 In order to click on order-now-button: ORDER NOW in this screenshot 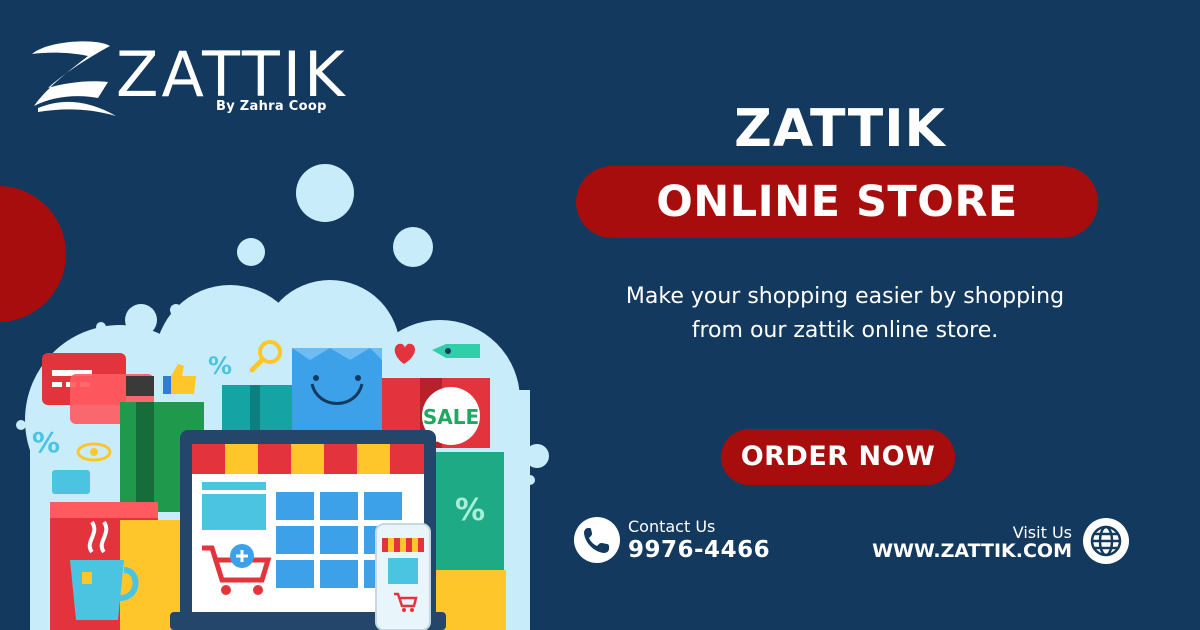, I will do `click(838, 457)`.